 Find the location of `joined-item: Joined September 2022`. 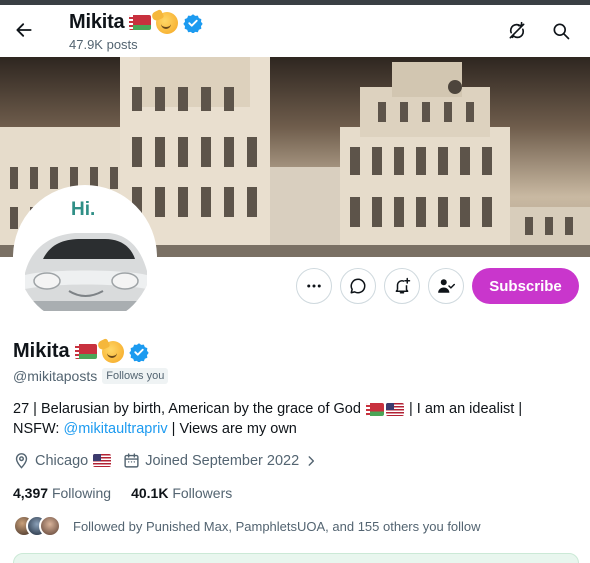

joined-item: Joined September 2022 is located at coordinates (220, 460).